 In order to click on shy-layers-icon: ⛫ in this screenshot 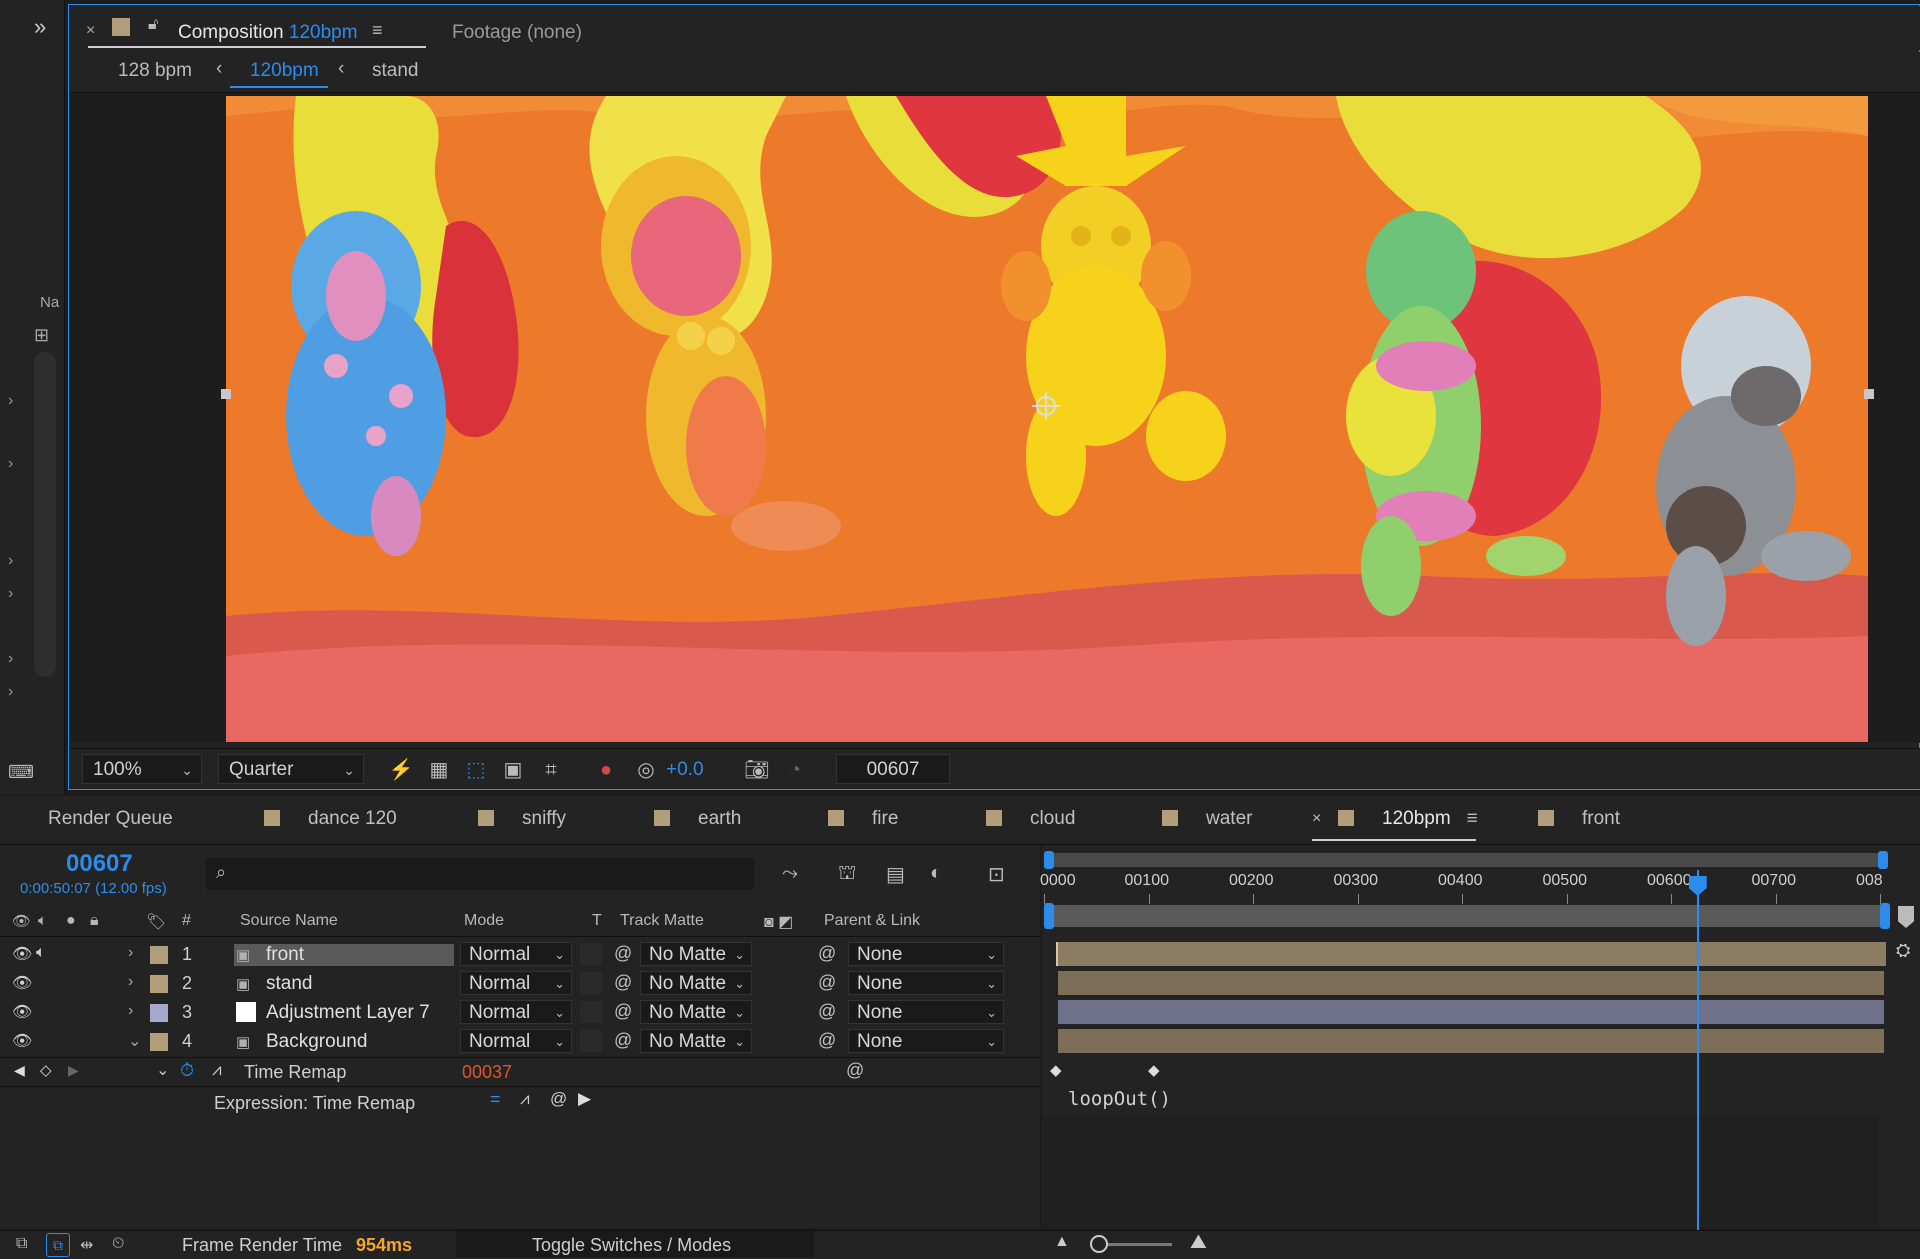, I will do `click(847, 874)`.